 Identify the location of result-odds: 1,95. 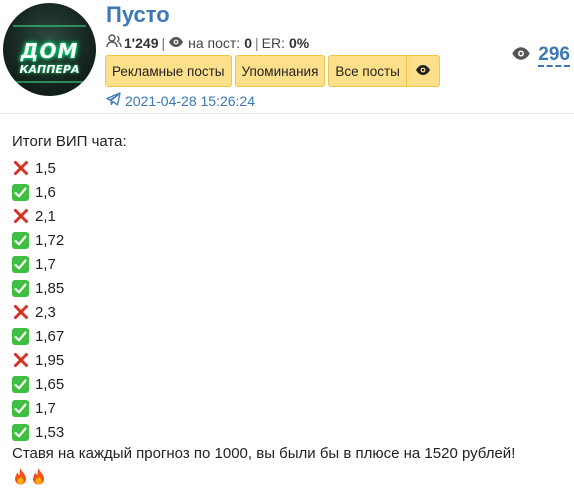
(50, 360).